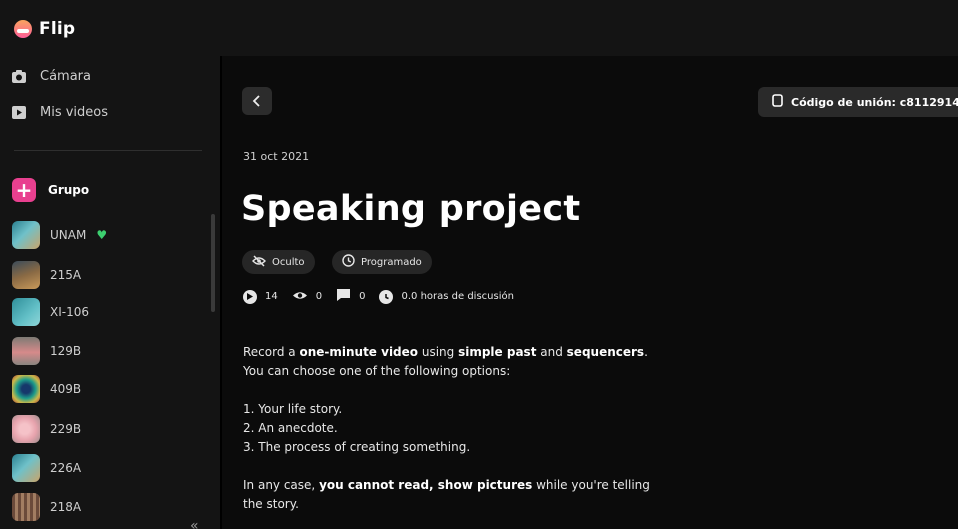 Image resolution: width=958 pixels, height=529 pixels. What do you see at coordinates (23, 29) in the screenshot?
I see `flip-logo-icon` at bounding box center [23, 29].